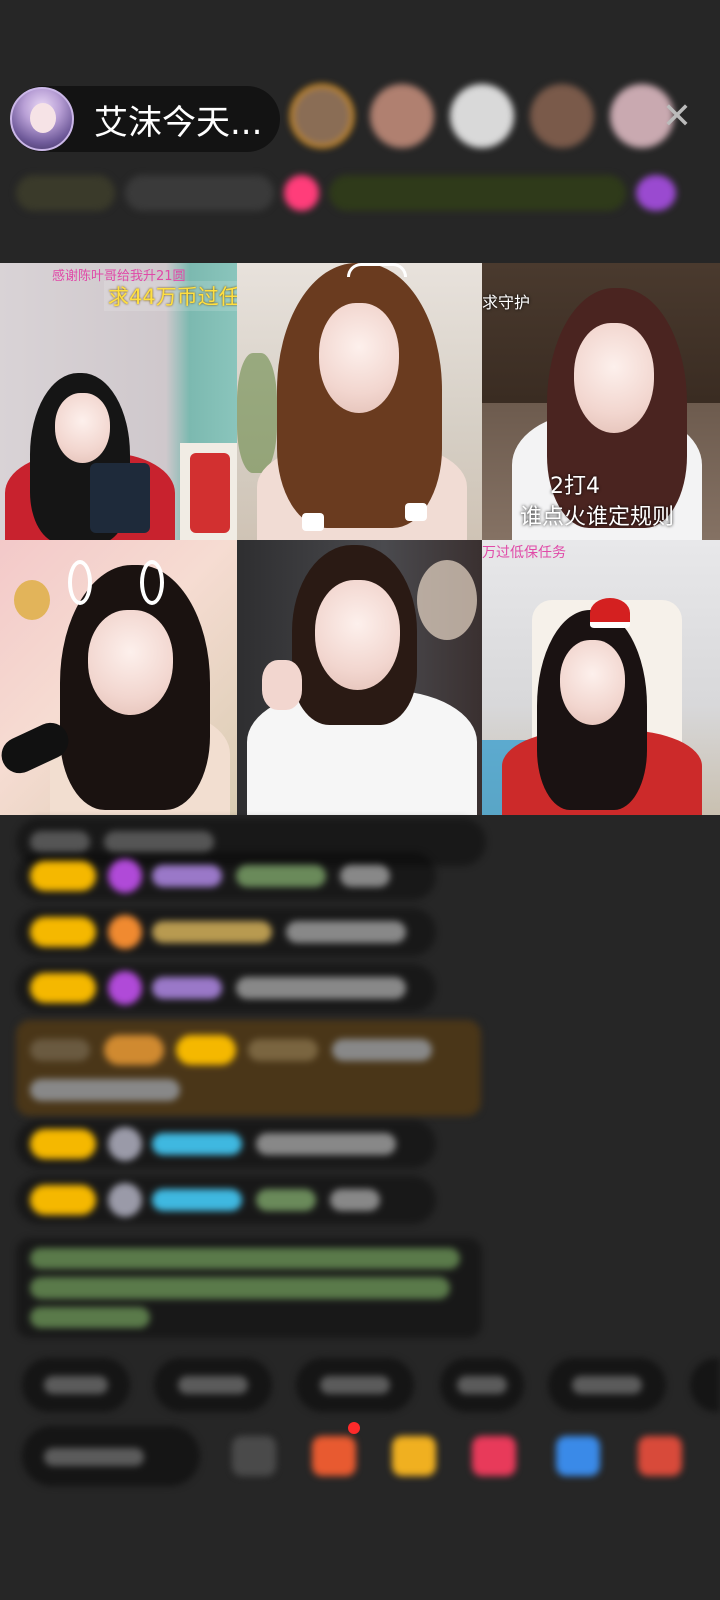 Image resolution: width=720 pixels, height=1600 pixels. What do you see at coordinates (301, 193) in the screenshot?
I see `gift-icon` at bounding box center [301, 193].